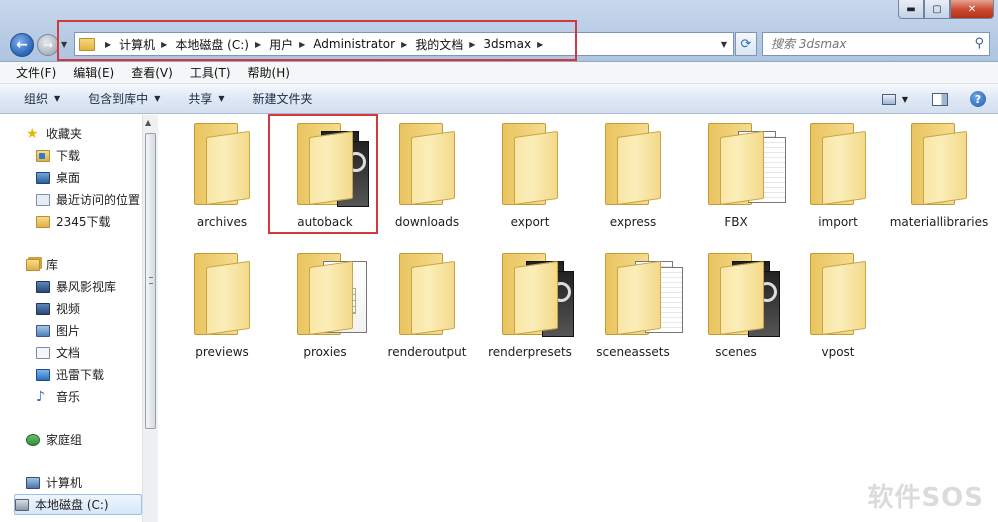  I want to click on folder-item: downloads, so click(427, 176).